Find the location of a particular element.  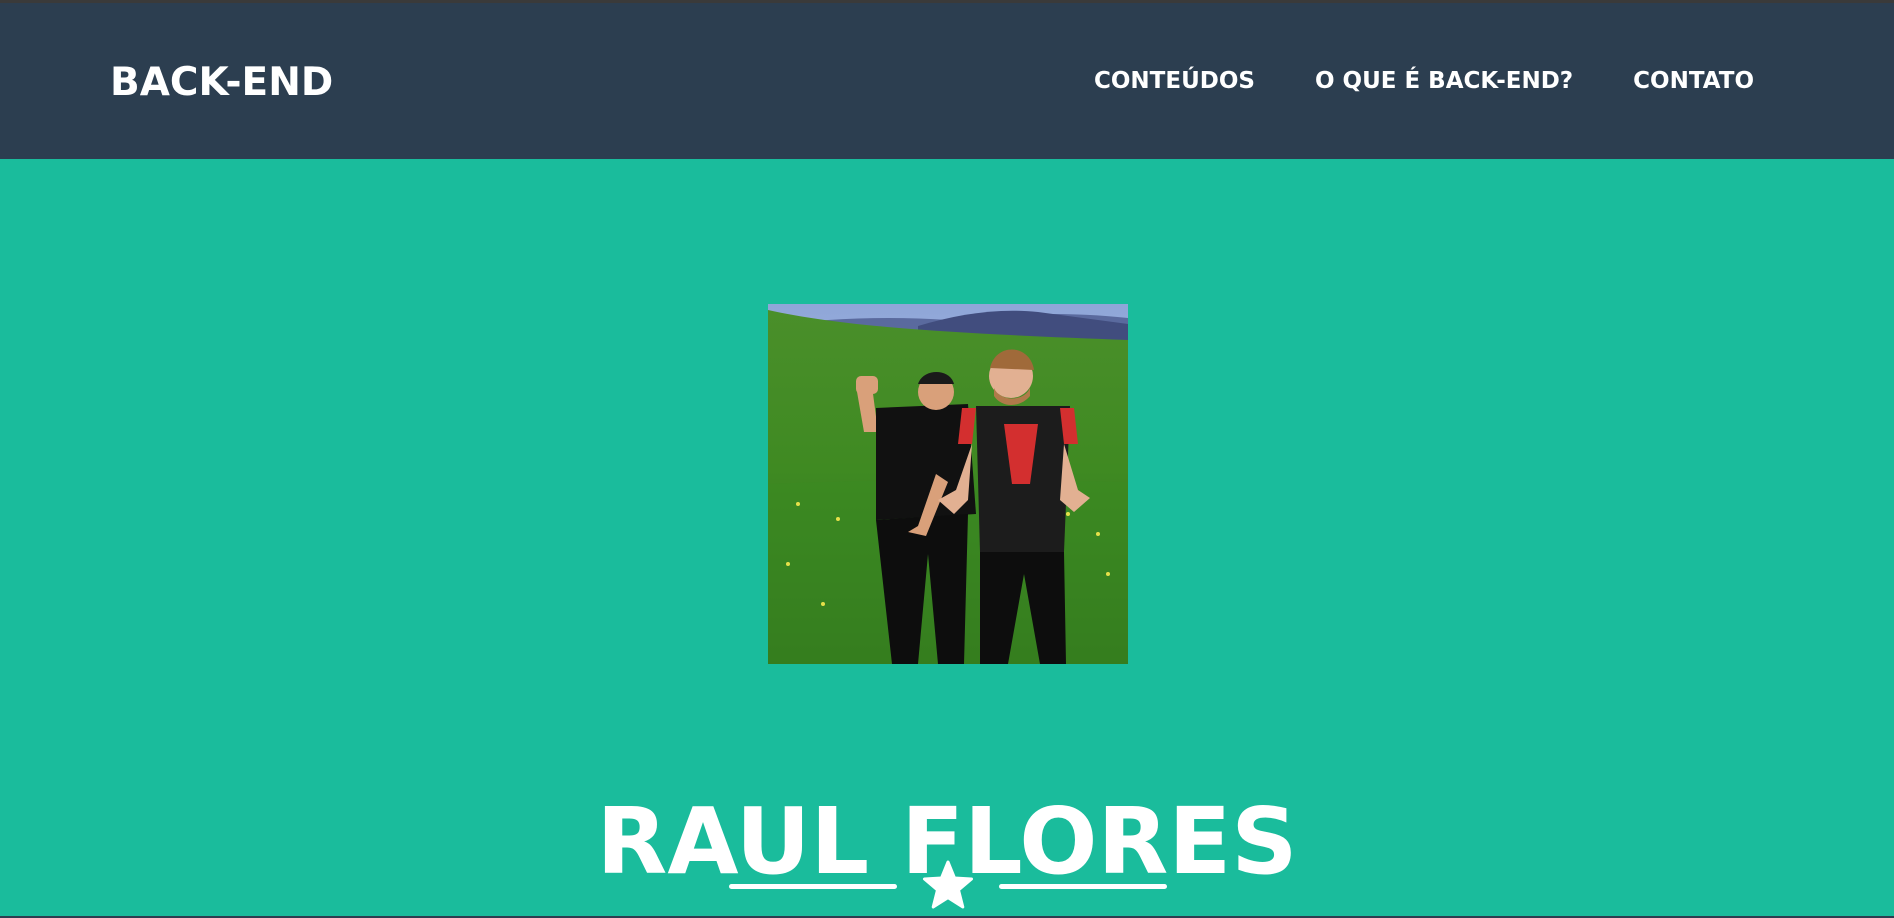

nav-link-contato: CONTATO is located at coordinates (1693, 81).